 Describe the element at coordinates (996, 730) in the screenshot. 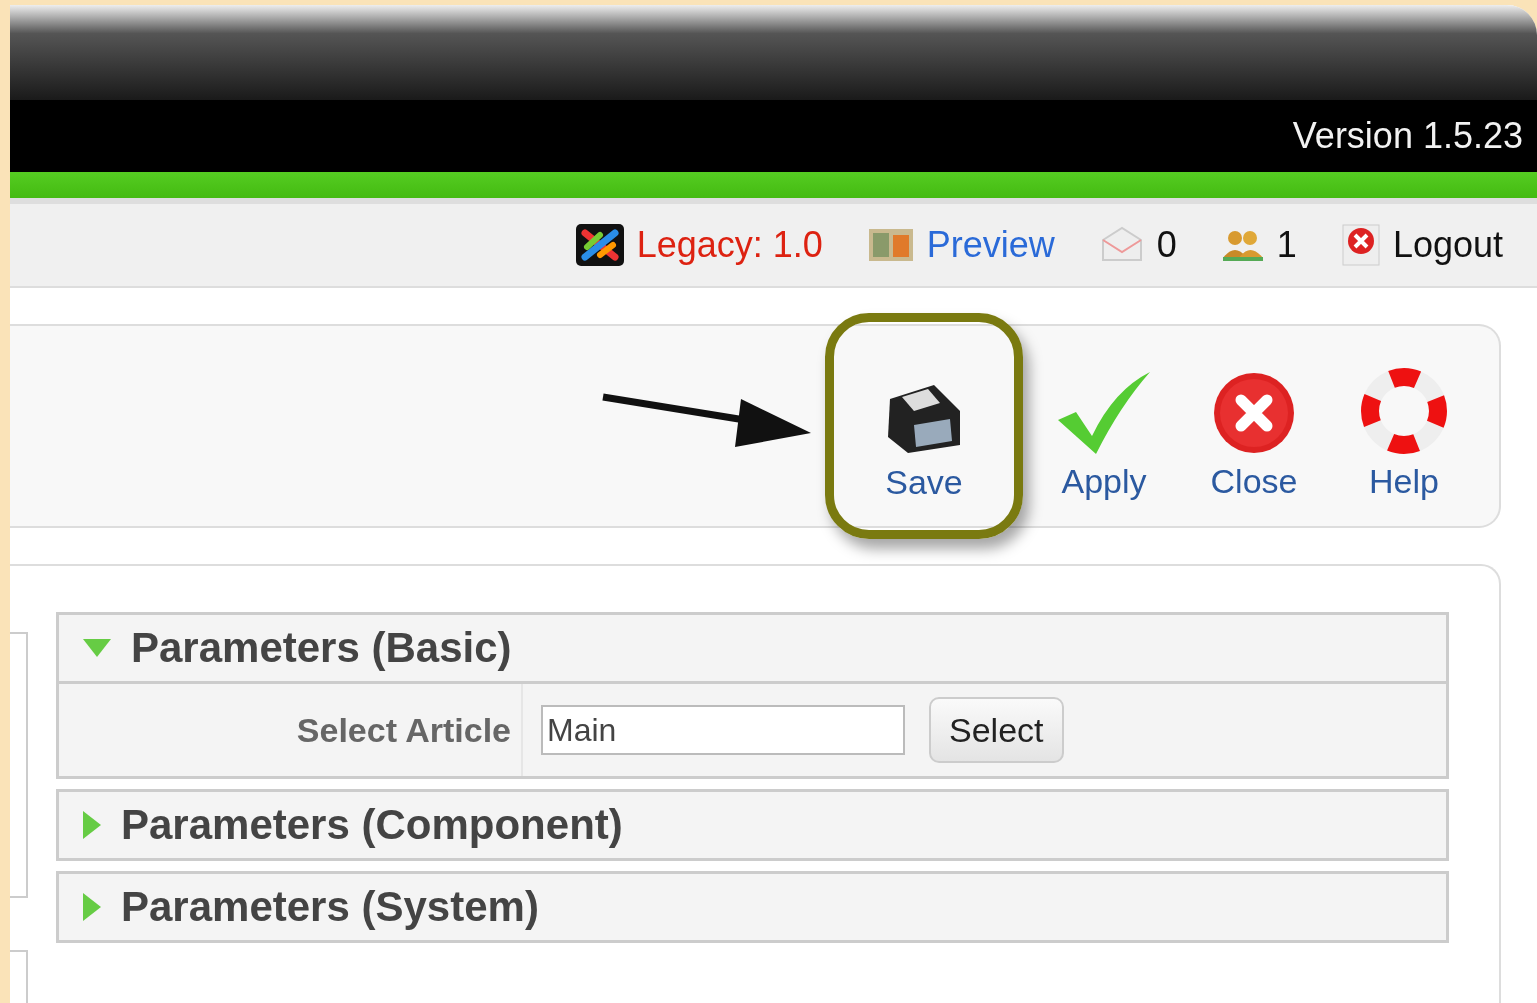

I see `select-button: Select` at that location.